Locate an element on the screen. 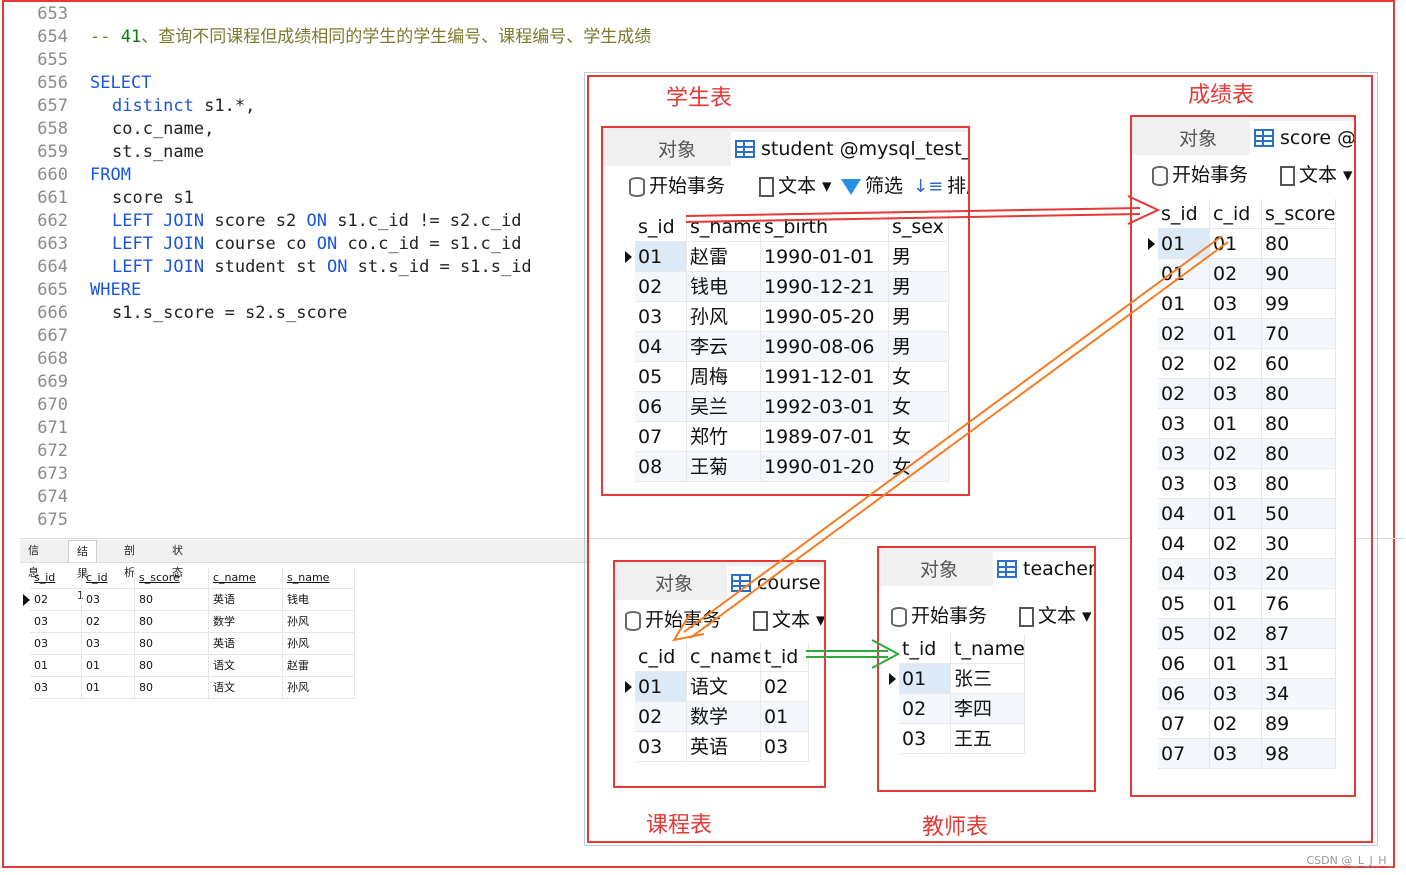 The width and height of the screenshot is (1406, 875). arrow-course-to-teacher is located at coordinates (853, 654).